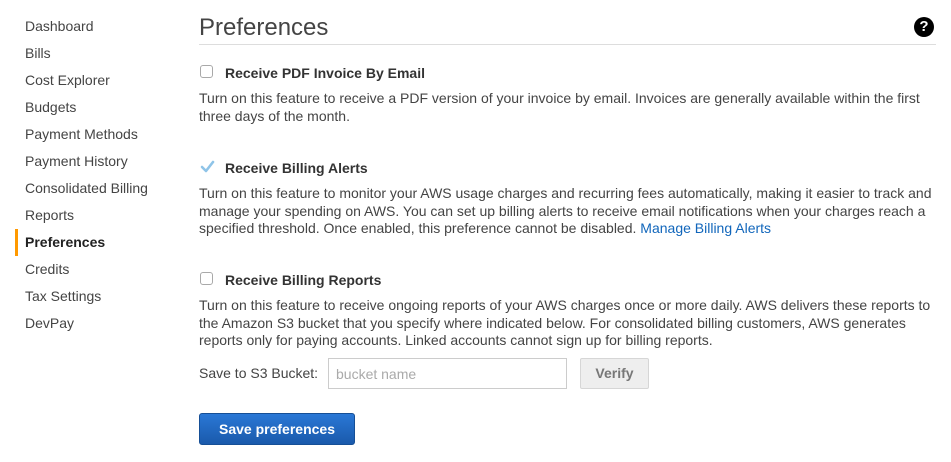  What do you see at coordinates (264, 27) in the screenshot?
I see `page-title: Preferences` at bounding box center [264, 27].